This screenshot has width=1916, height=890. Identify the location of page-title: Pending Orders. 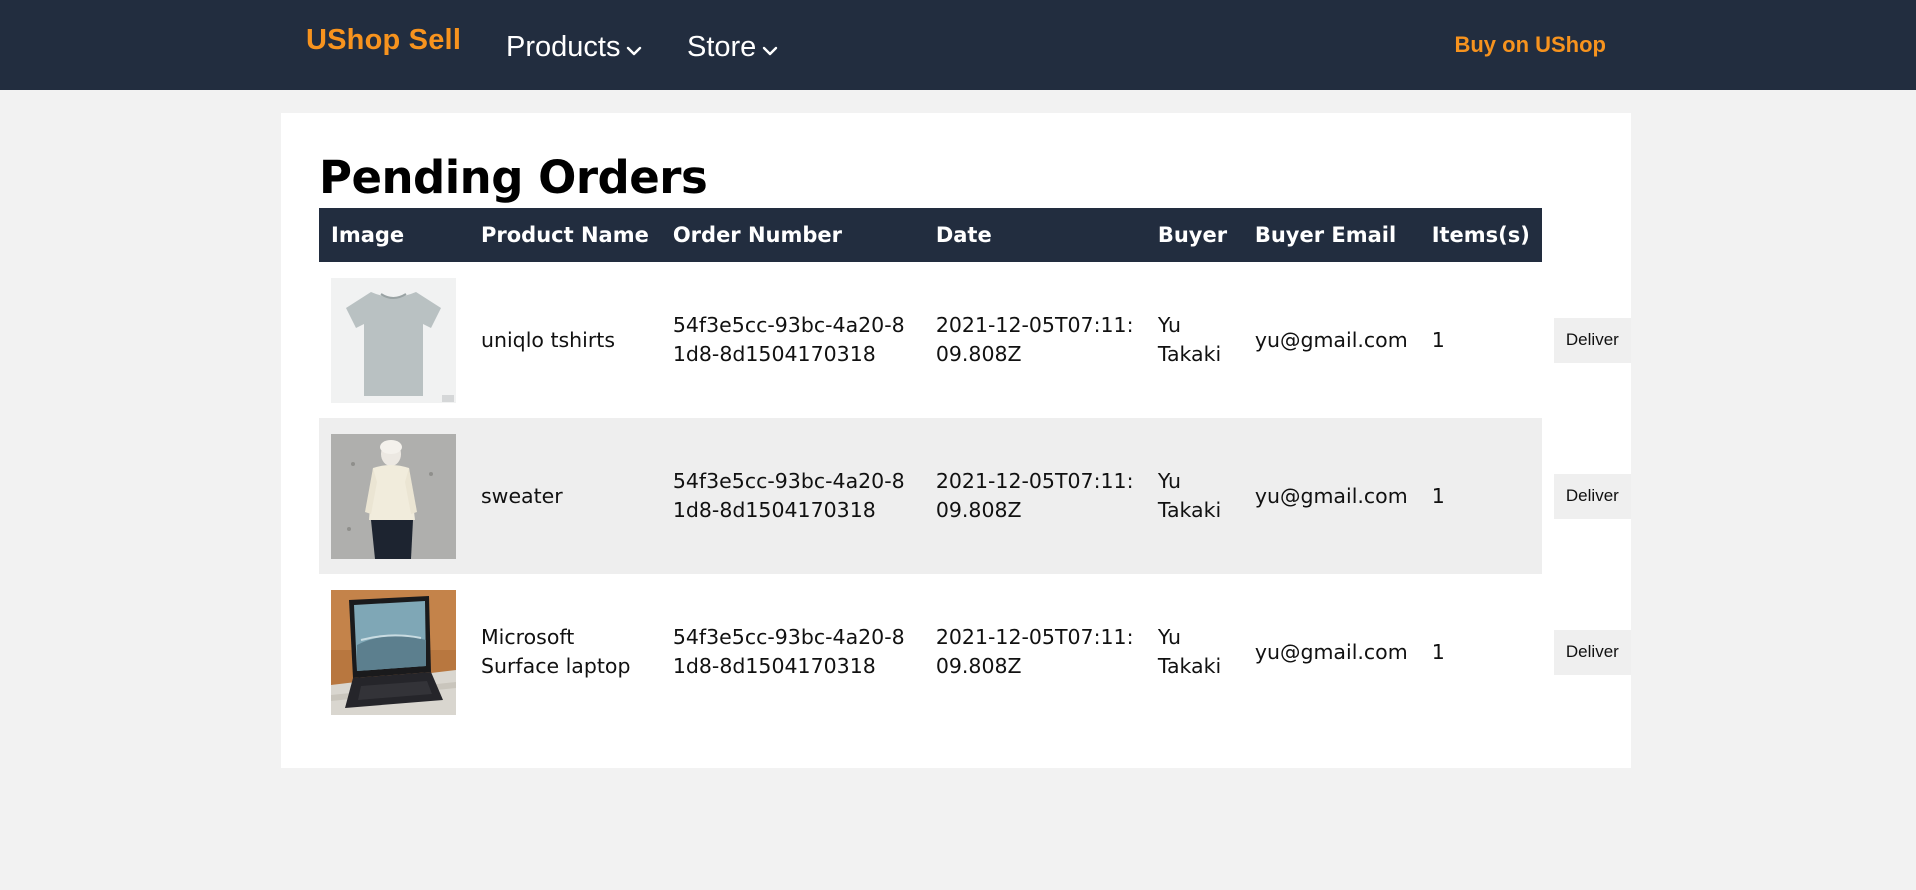
(513, 177).